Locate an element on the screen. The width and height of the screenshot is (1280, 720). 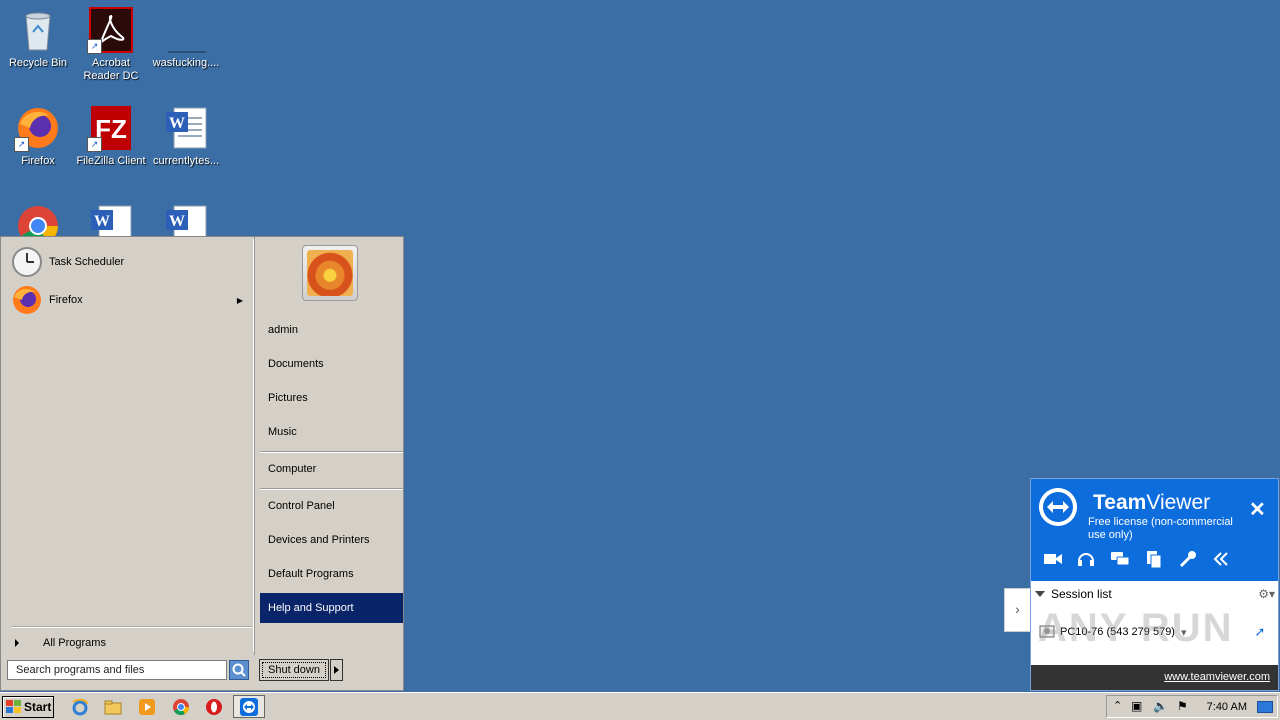
pinned-task-scheduler: Task Scheduler is located at coordinates (129, 262).